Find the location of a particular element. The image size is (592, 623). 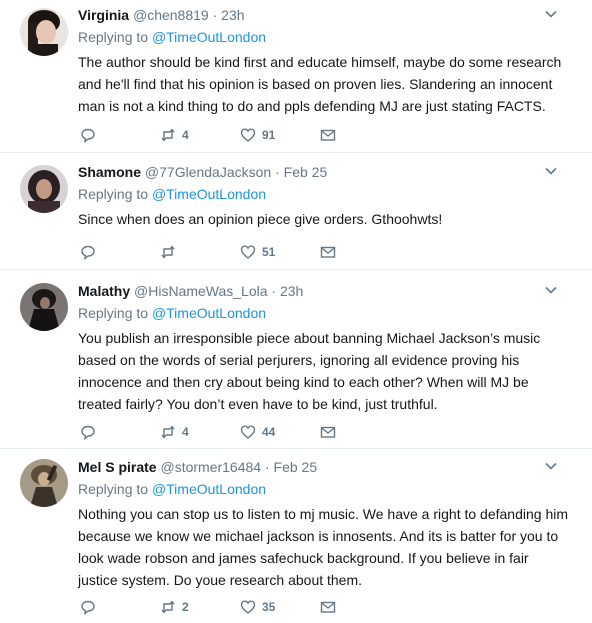

like-count: 51 is located at coordinates (269, 252).